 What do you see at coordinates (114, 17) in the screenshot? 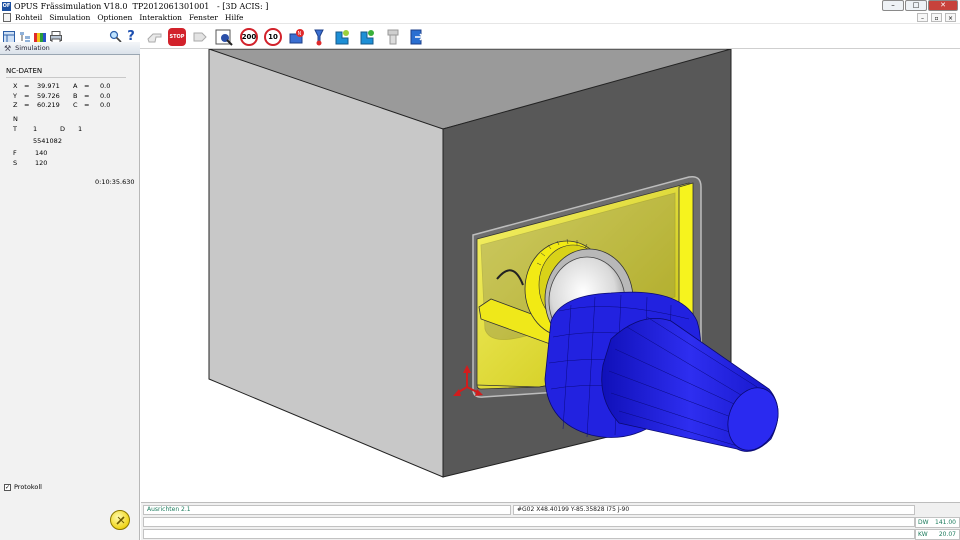
I see `menu-optionen: Optionen` at bounding box center [114, 17].